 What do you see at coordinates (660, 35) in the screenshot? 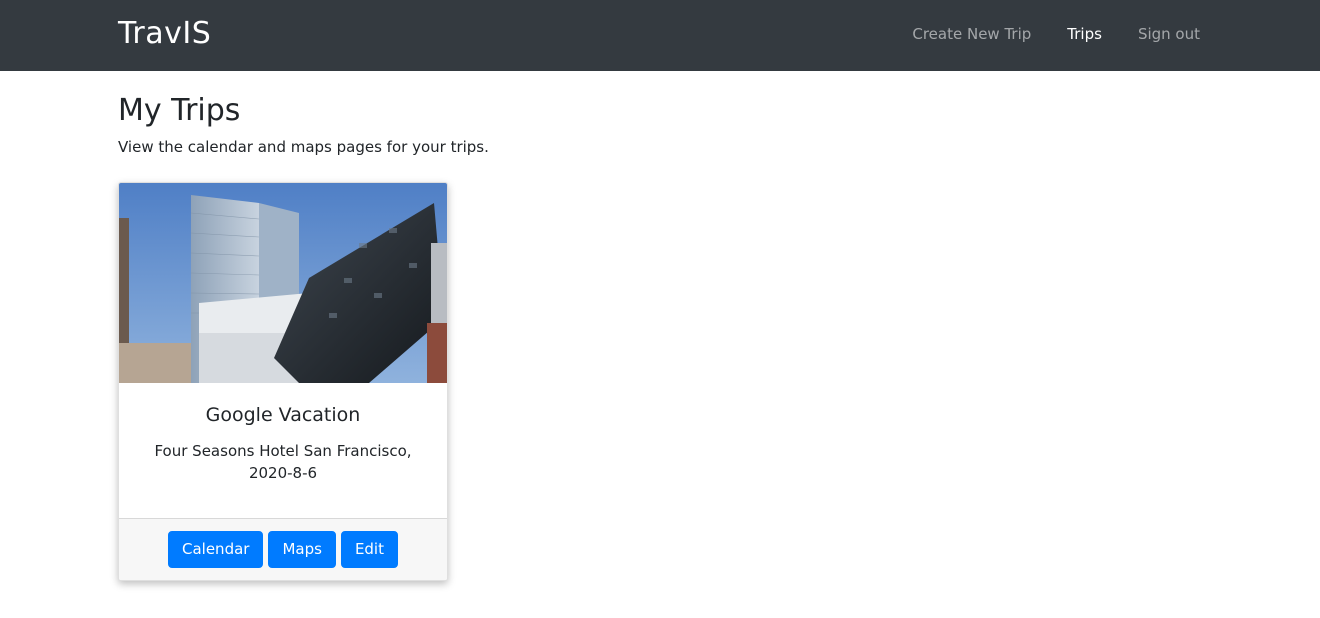
I see `top-navbar: TravIS Create New Trip Trips Sign out` at bounding box center [660, 35].